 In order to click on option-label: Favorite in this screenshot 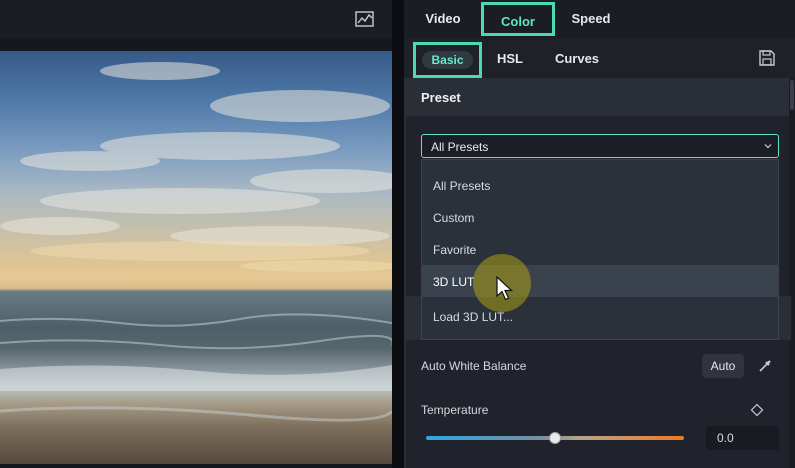, I will do `click(455, 250)`.